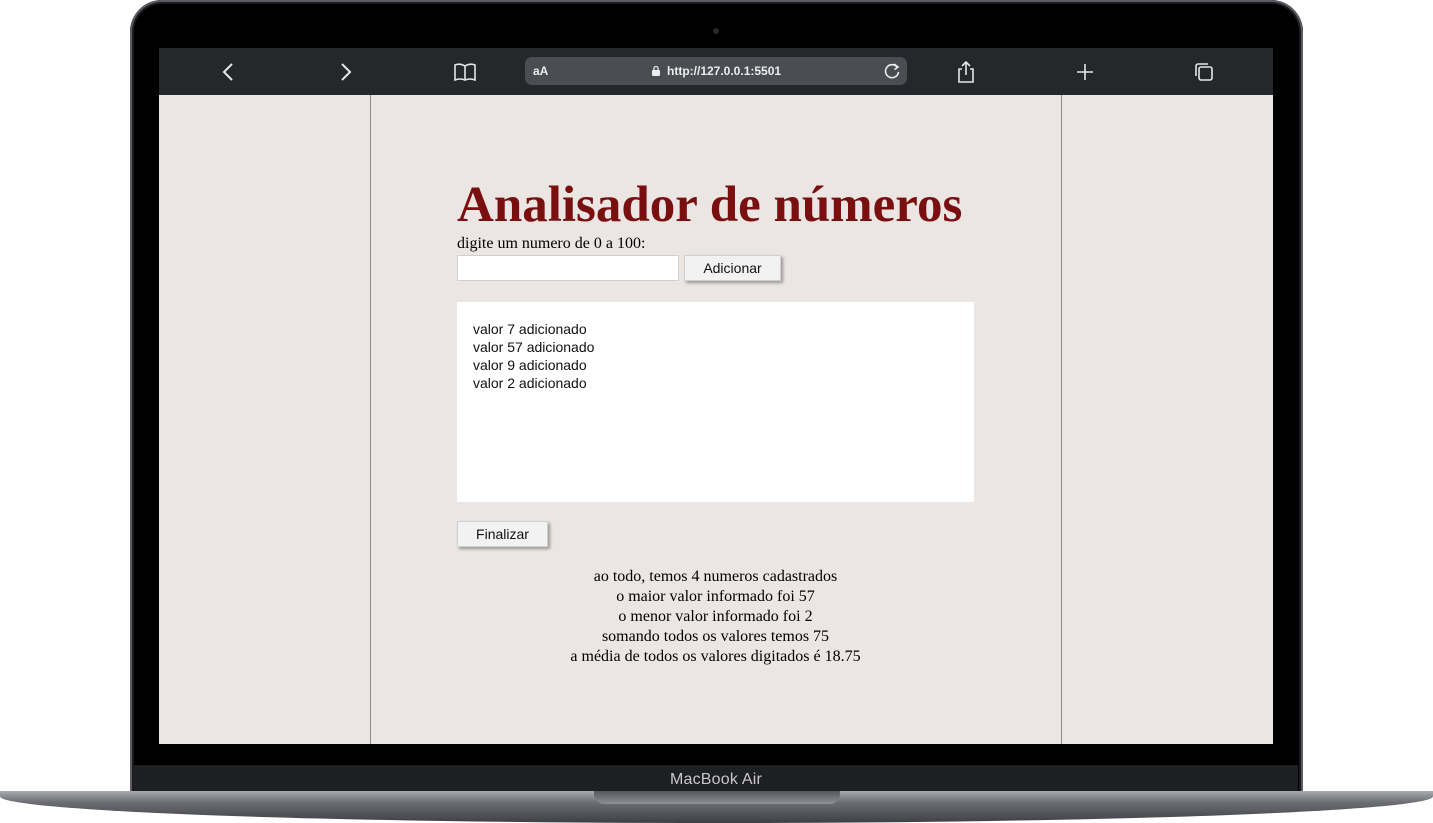 The height and width of the screenshot is (823, 1433). I want to click on new-tab-icon, so click(1085, 72).